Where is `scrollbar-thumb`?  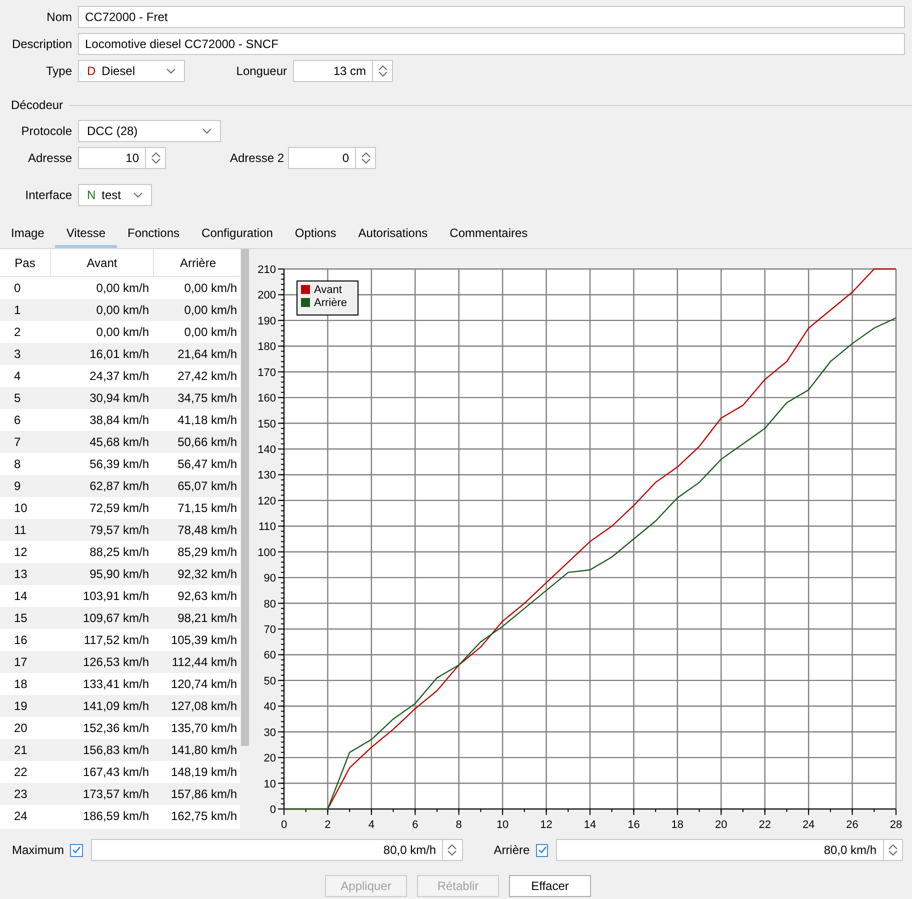
scrollbar-thumb is located at coordinates (245, 497).